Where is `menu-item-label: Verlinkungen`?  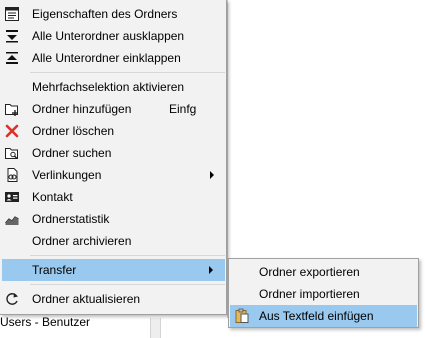 menu-item-label: Verlinkungen is located at coordinates (67, 175).